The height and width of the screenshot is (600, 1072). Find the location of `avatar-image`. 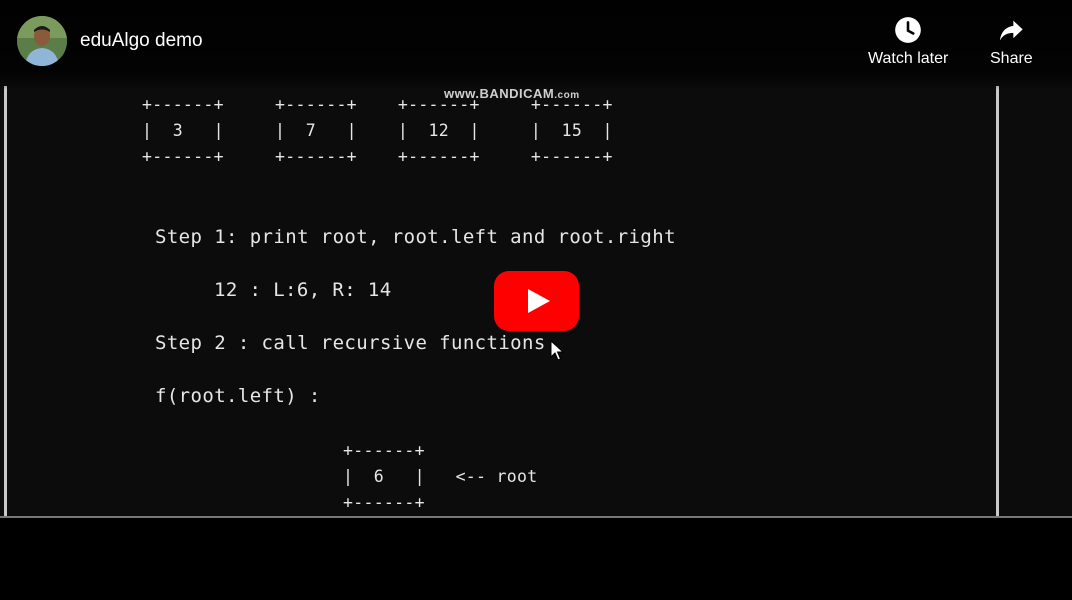

avatar-image is located at coordinates (42, 41).